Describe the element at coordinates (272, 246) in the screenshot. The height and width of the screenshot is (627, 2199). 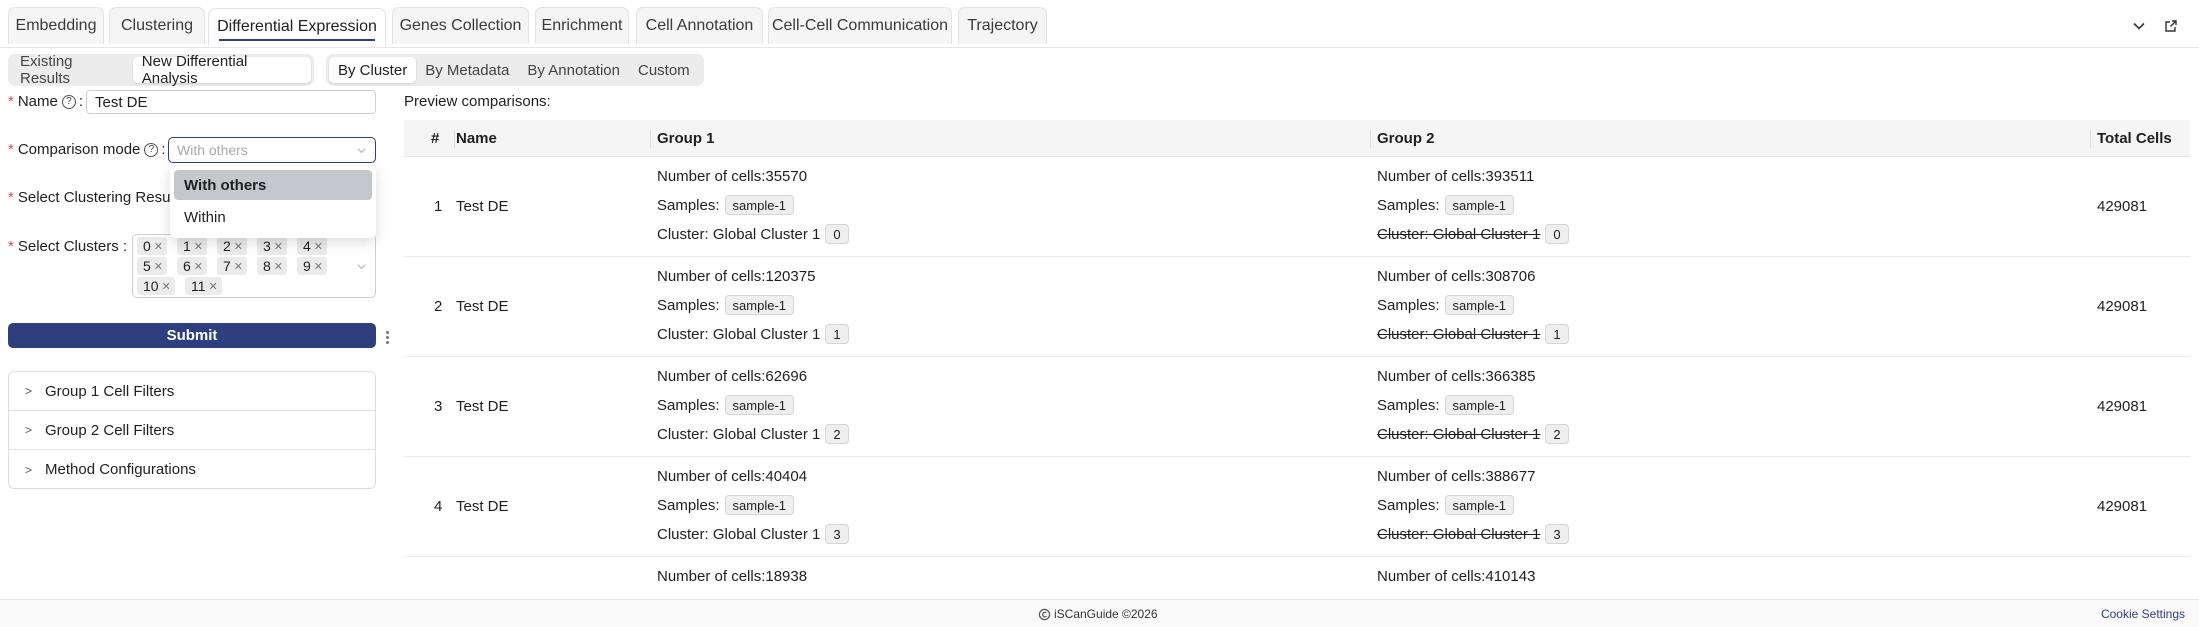
I see `cluster-chip: 3 ✕` at that location.